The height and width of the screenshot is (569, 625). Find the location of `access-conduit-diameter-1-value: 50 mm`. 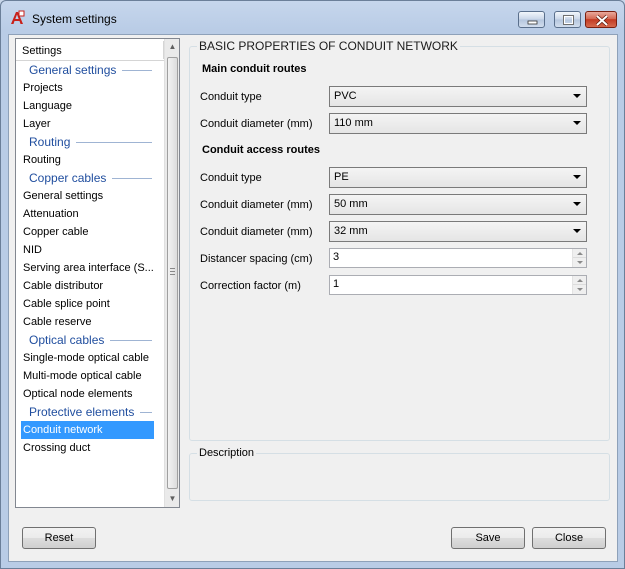

access-conduit-diameter-1-value: 50 mm is located at coordinates (351, 204).